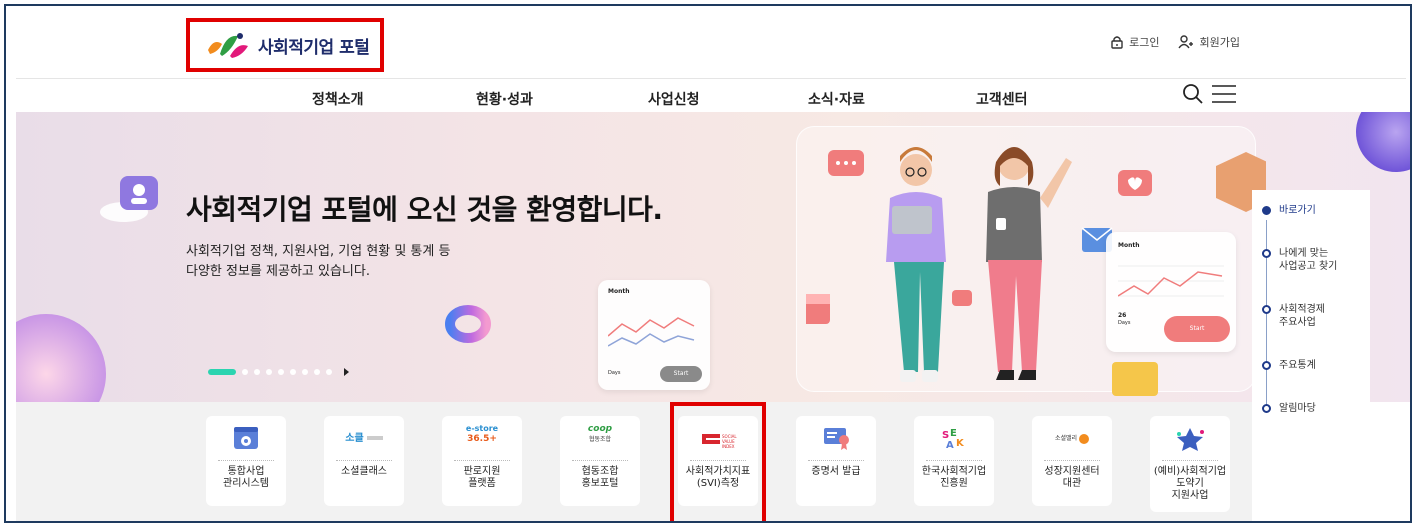  What do you see at coordinates (674, 99) in the screenshot?
I see `nav-item-apply: 사업신청` at bounding box center [674, 99].